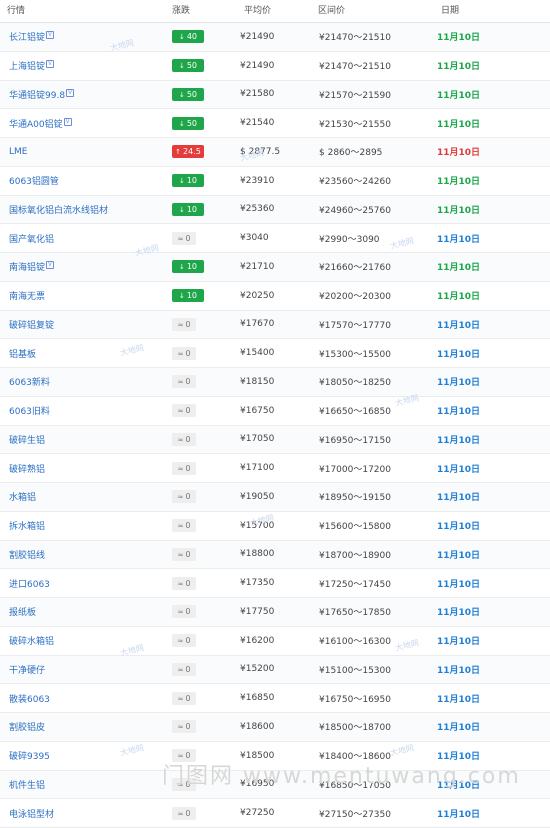 This screenshot has height=828, width=550. Describe the element at coordinates (355, 699) in the screenshot. I see `price-range: ¥16750～16950` at that location.